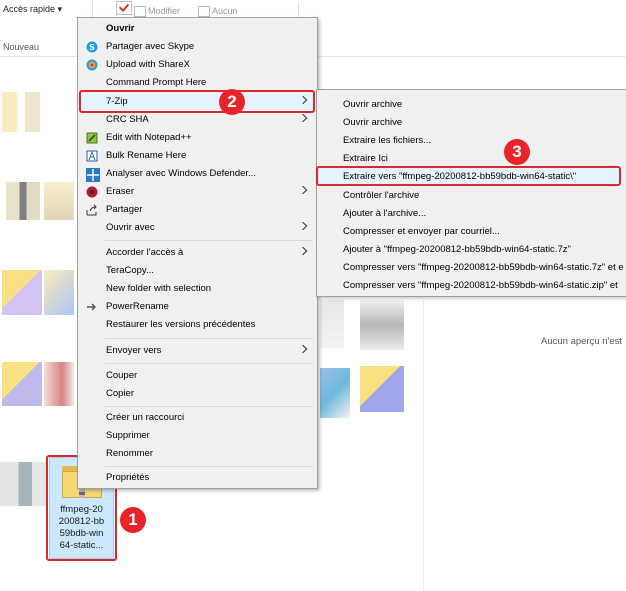 The height and width of the screenshot is (591, 626). I want to click on menu-item-share-skype: S Partager avec Skype, so click(197, 47).